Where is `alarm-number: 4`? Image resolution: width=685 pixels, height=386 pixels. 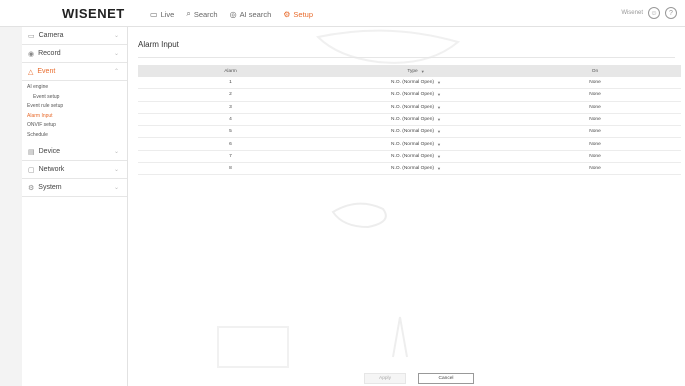 alarm-number: 4 is located at coordinates (230, 120).